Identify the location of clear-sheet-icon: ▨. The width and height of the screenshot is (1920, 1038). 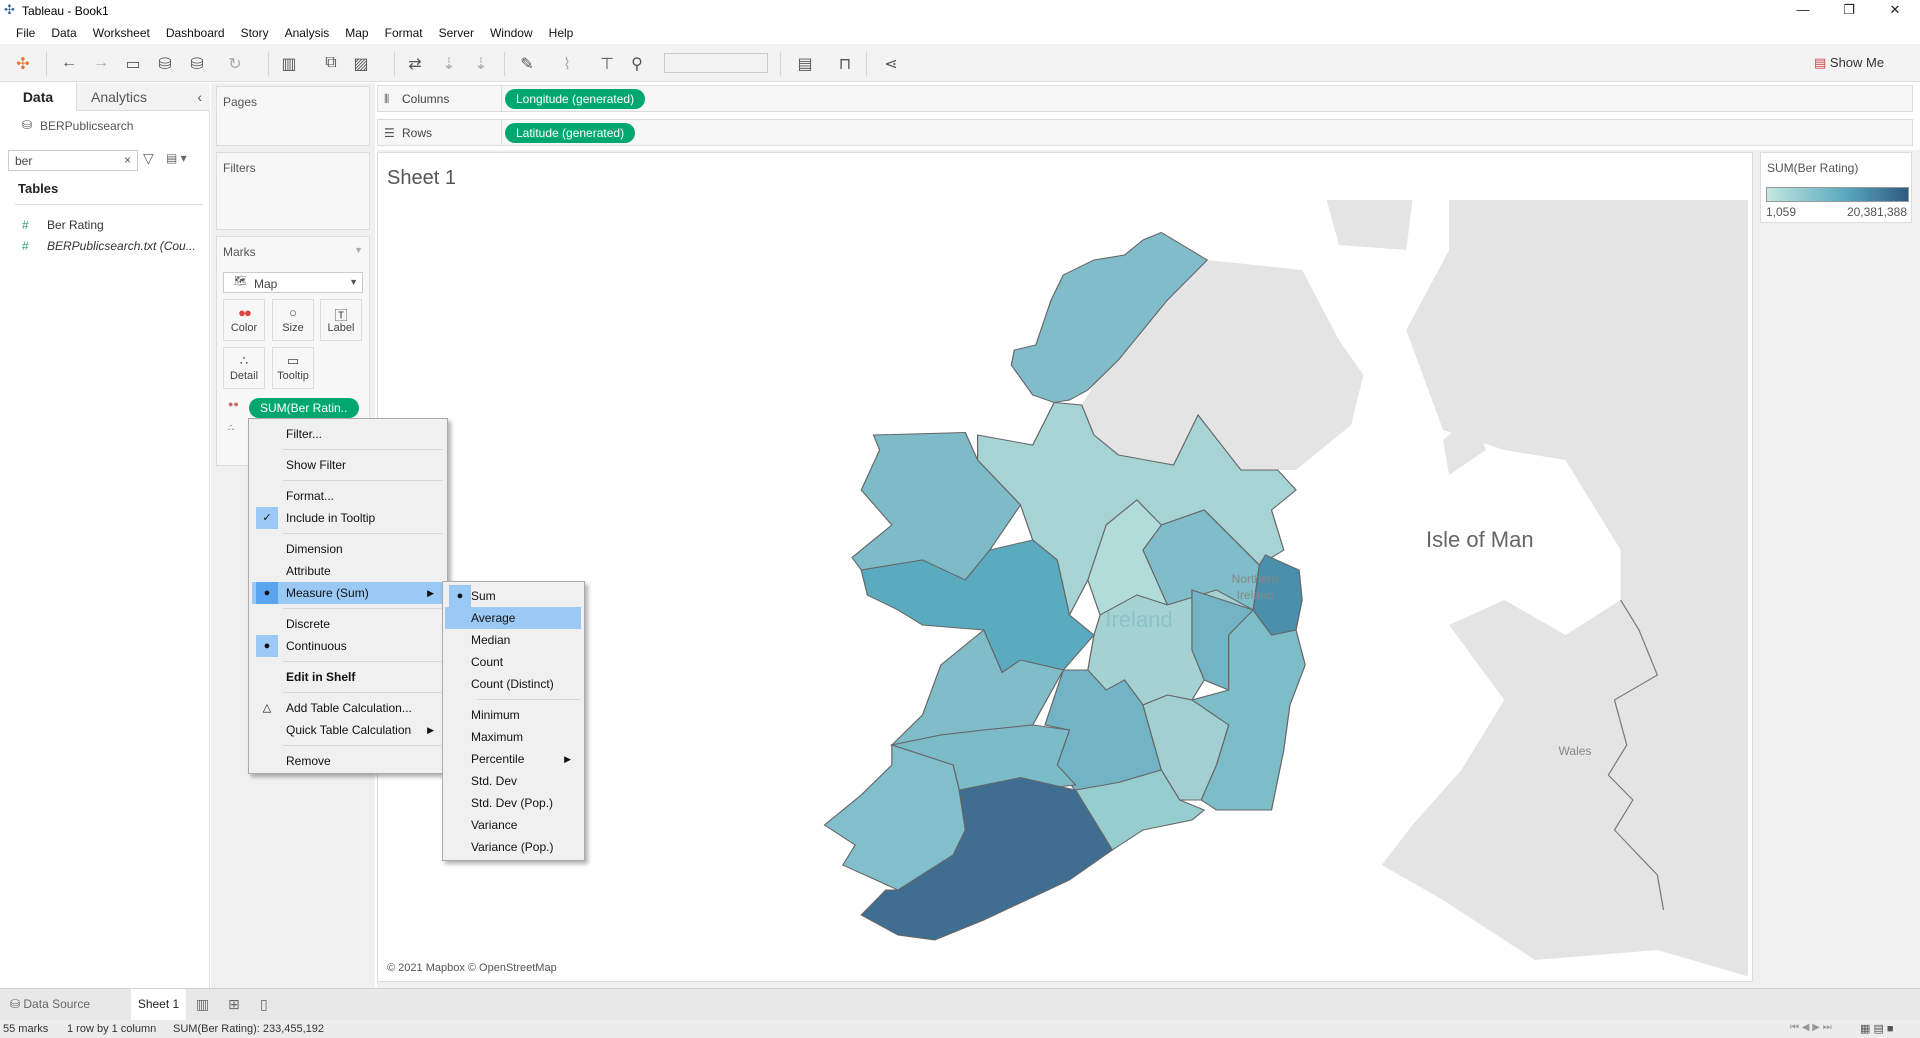
(361, 64).